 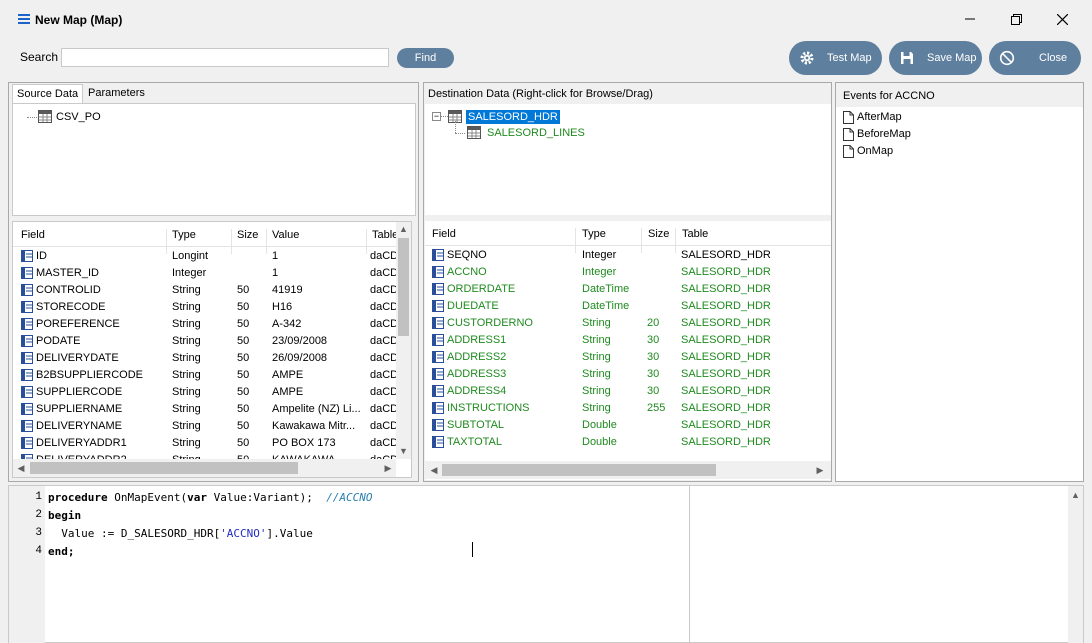 I want to click on cell-type: Longint, so click(x=190, y=256).